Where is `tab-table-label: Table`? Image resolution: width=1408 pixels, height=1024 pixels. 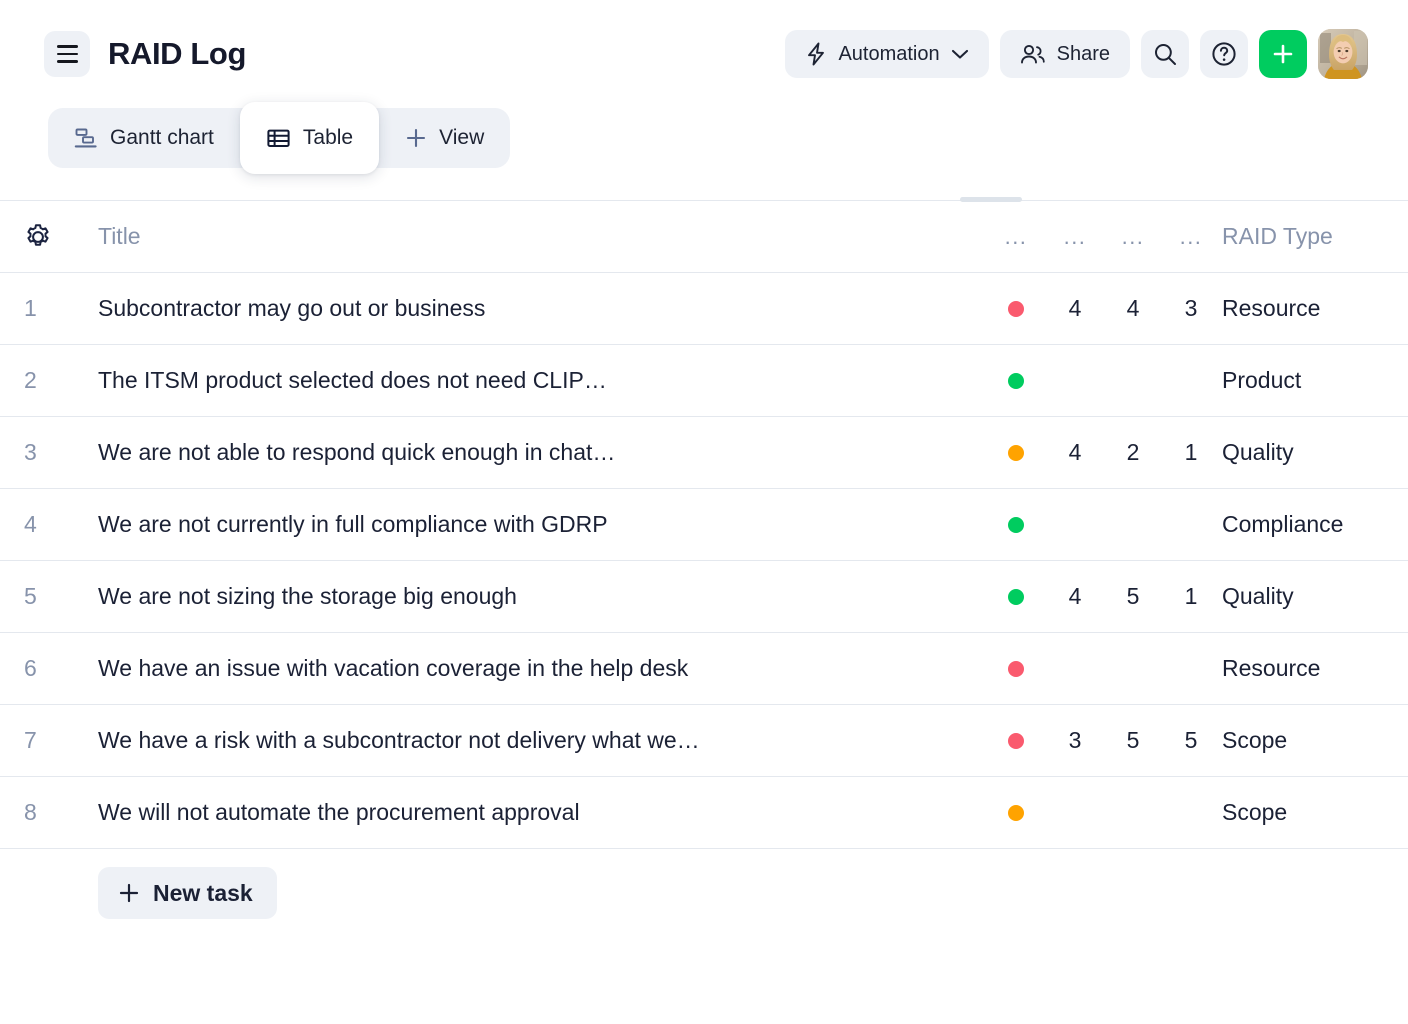
tab-table-label: Table is located at coordinates (328, 137).